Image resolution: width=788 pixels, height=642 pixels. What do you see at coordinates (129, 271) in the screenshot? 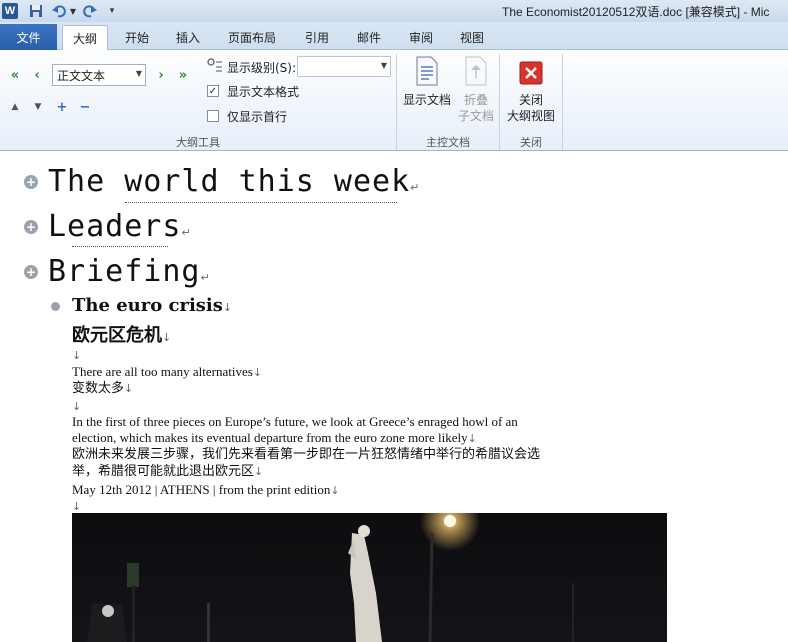
I see `outline-heading: Briefing↵` at bounding box center [129, 271].